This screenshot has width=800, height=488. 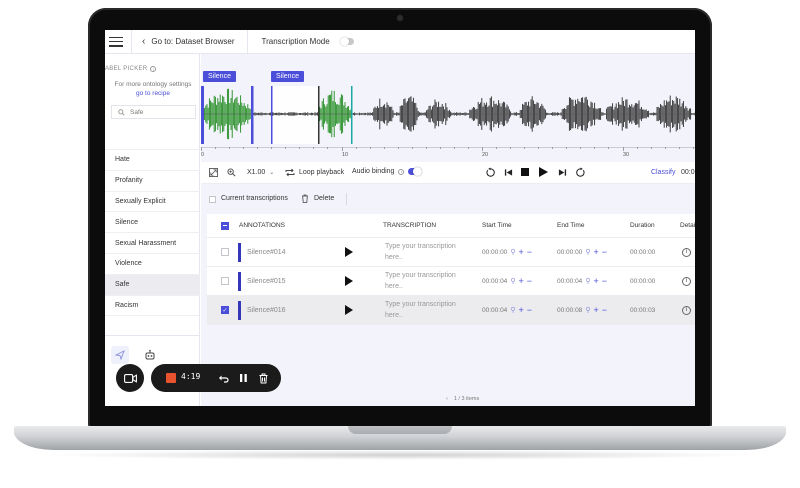 I want to click on header-checkbox, so click(x=225, y=225).